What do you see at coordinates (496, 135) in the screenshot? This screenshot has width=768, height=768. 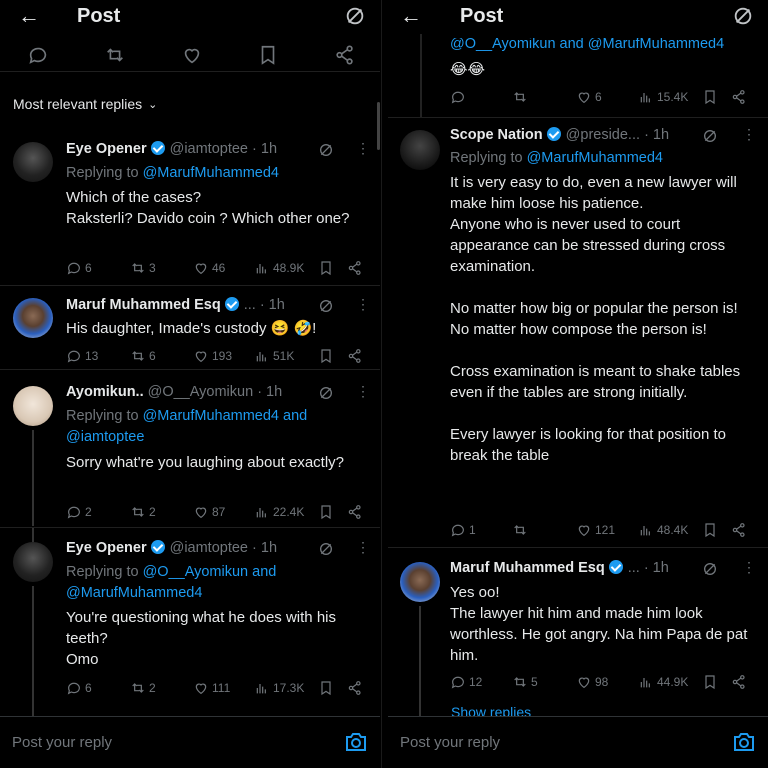 I see `author-name: Scope Nation` at bounding box center [496, 135].